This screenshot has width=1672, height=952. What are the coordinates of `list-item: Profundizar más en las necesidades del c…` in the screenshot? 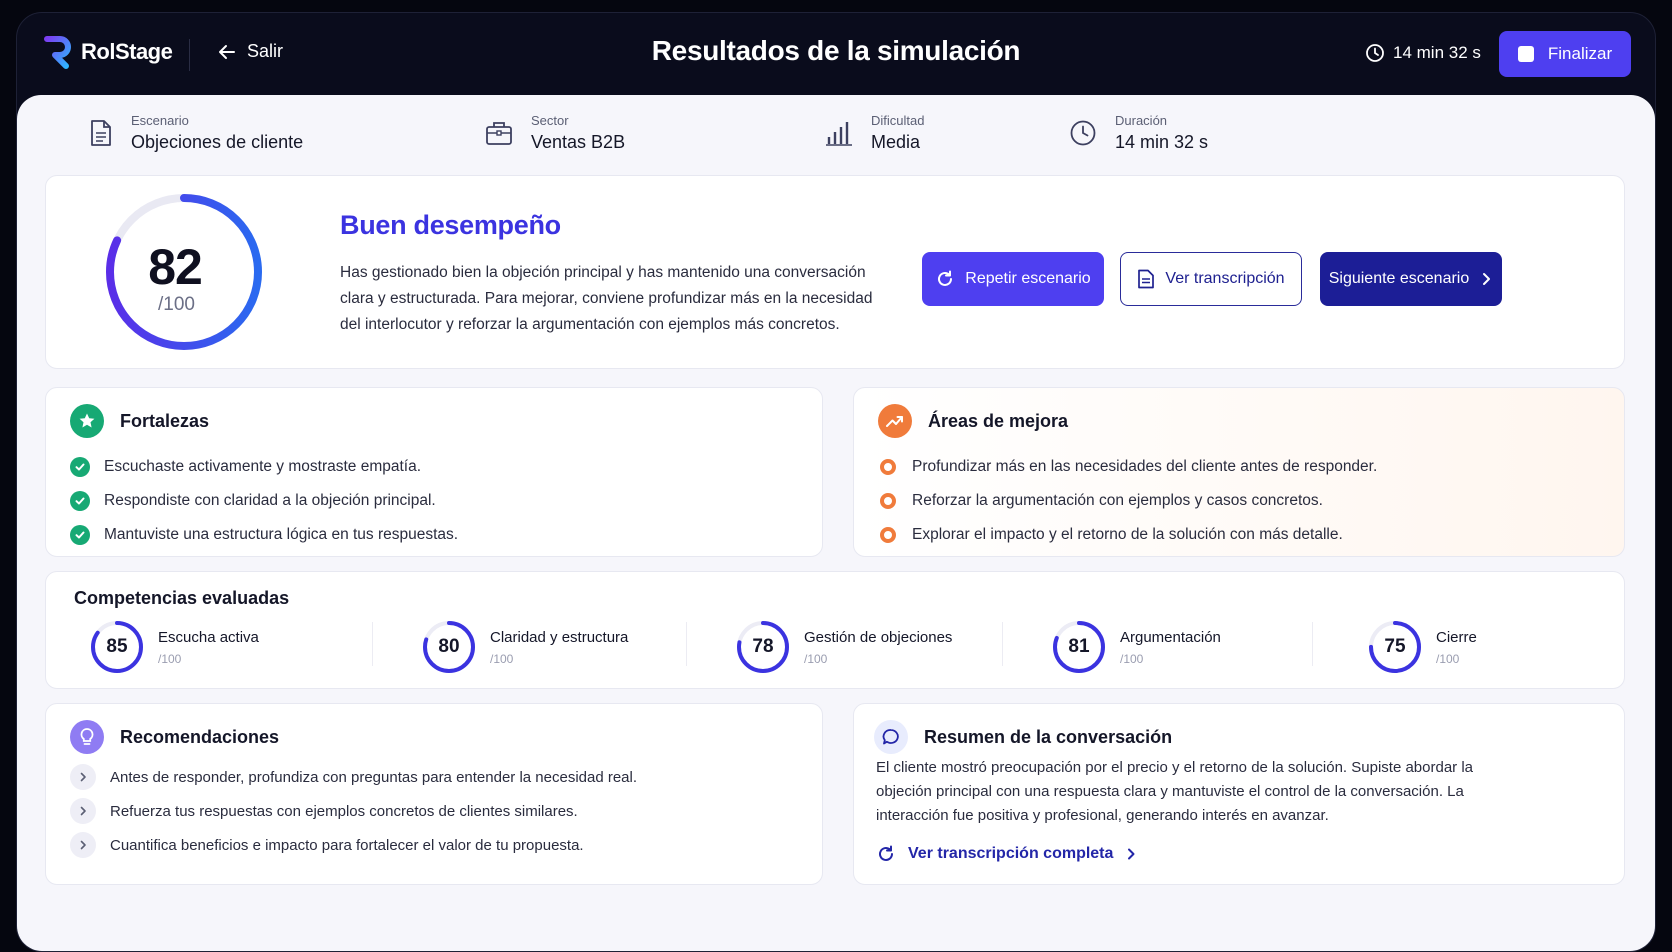 It's located at (1127, 467).